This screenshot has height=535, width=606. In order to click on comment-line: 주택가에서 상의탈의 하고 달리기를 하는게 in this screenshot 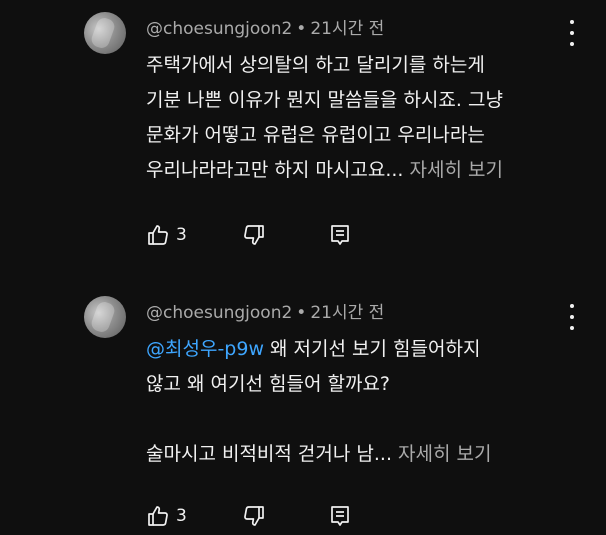, I will do `click(315, 65)`.